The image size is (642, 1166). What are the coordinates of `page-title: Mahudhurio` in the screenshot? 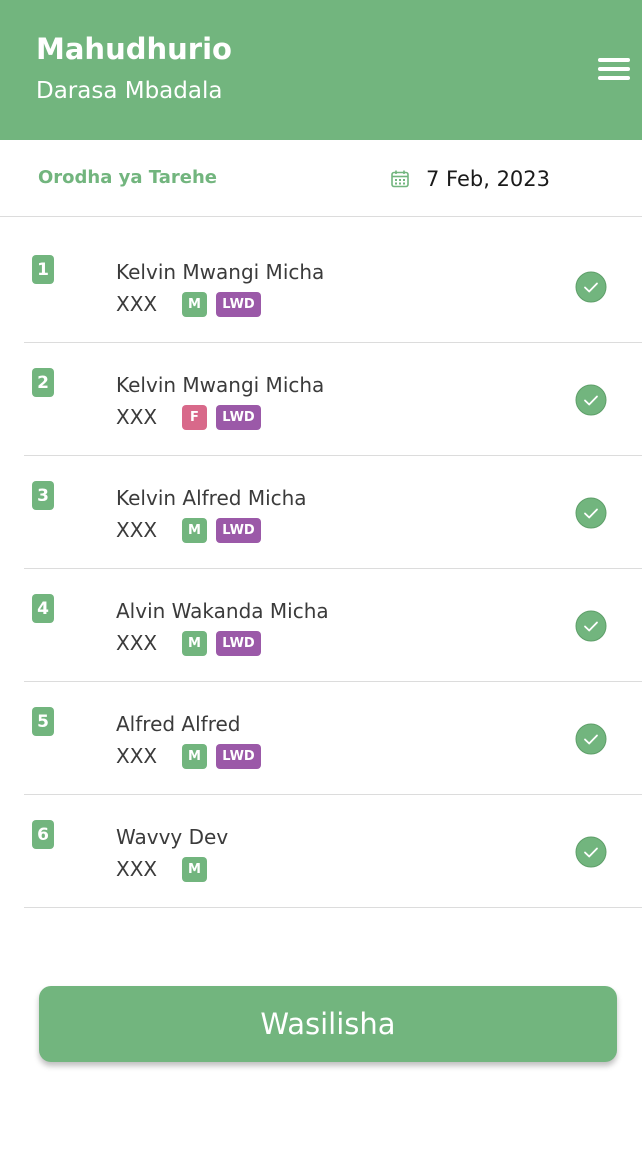 It's located at (134, 49).